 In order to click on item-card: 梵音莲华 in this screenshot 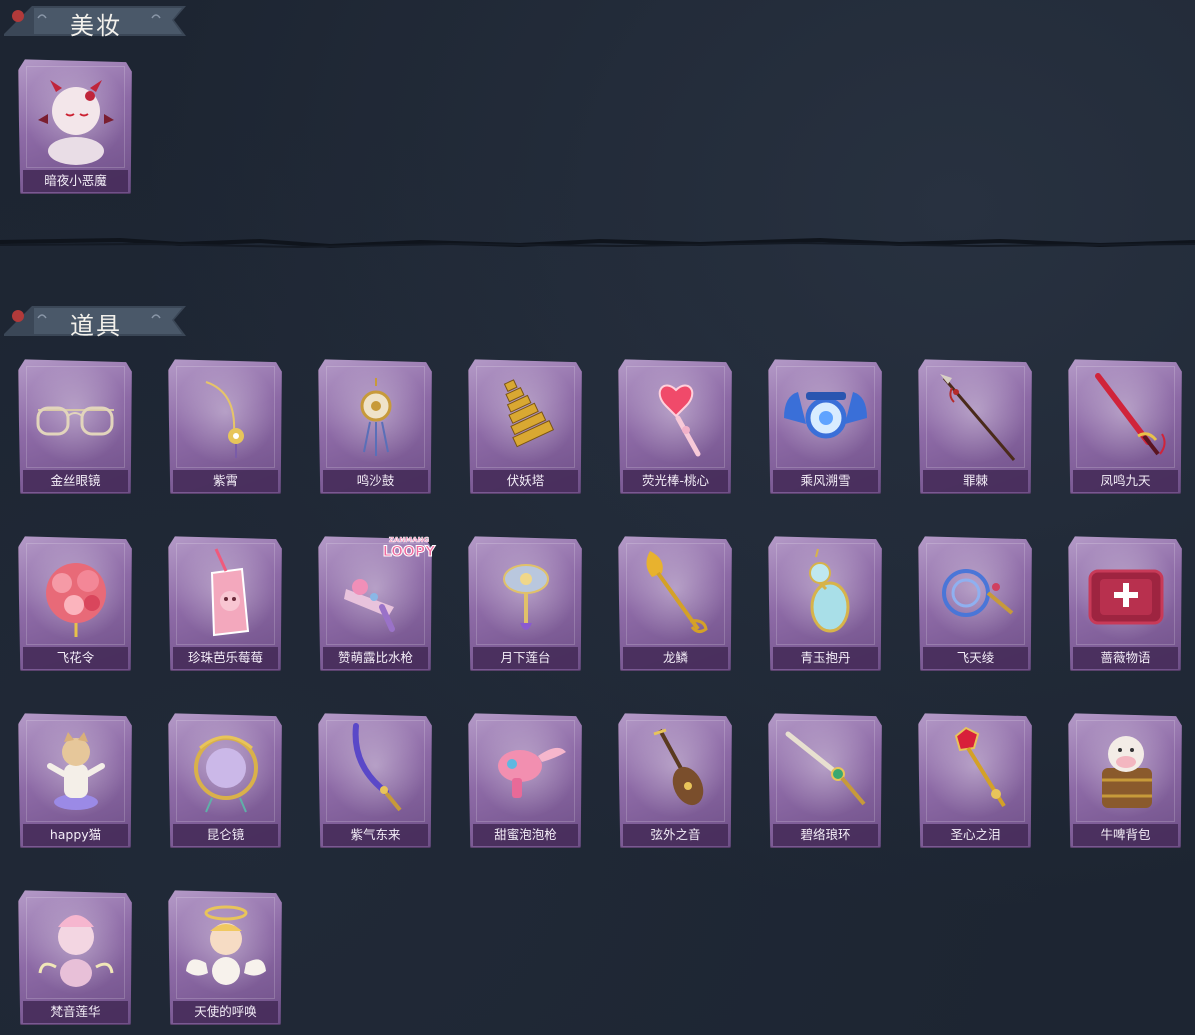, I will do `click(75, 957)`.